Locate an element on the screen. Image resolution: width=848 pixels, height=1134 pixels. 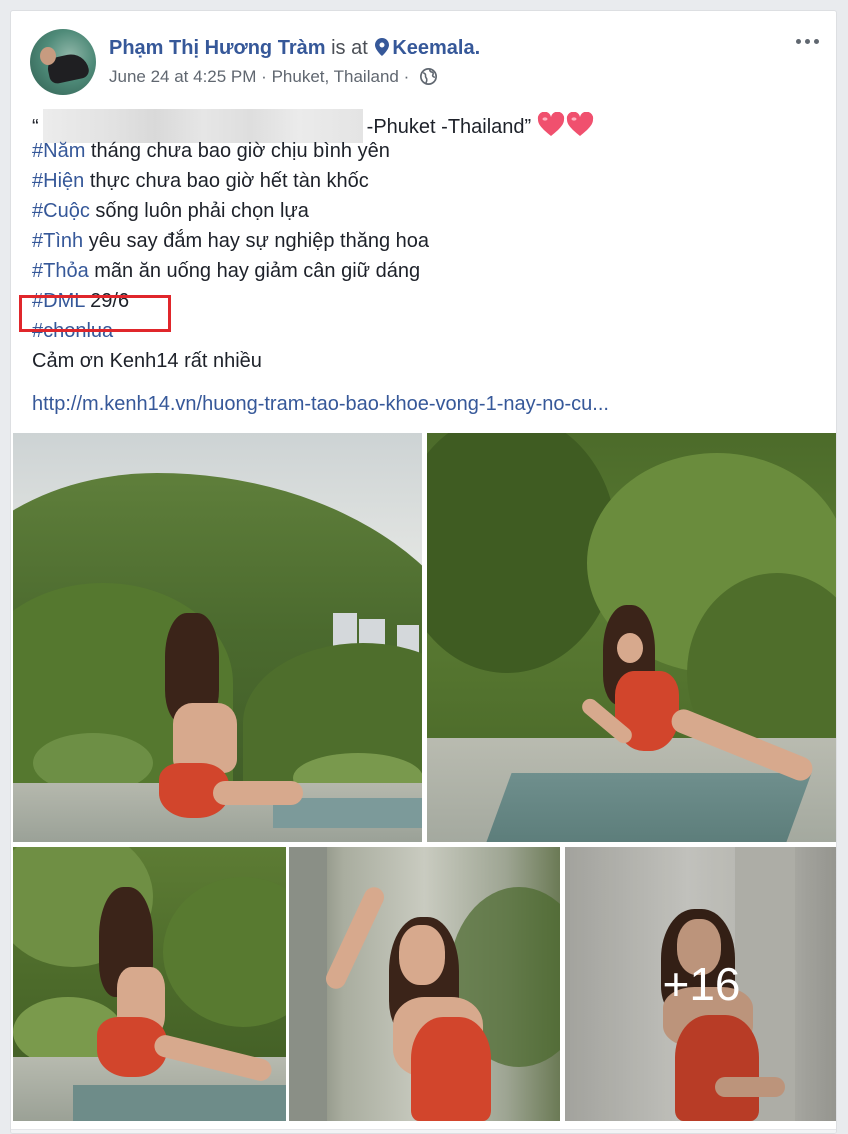
hashtag-link: #Thỏa is located at coordinates (60, 271).